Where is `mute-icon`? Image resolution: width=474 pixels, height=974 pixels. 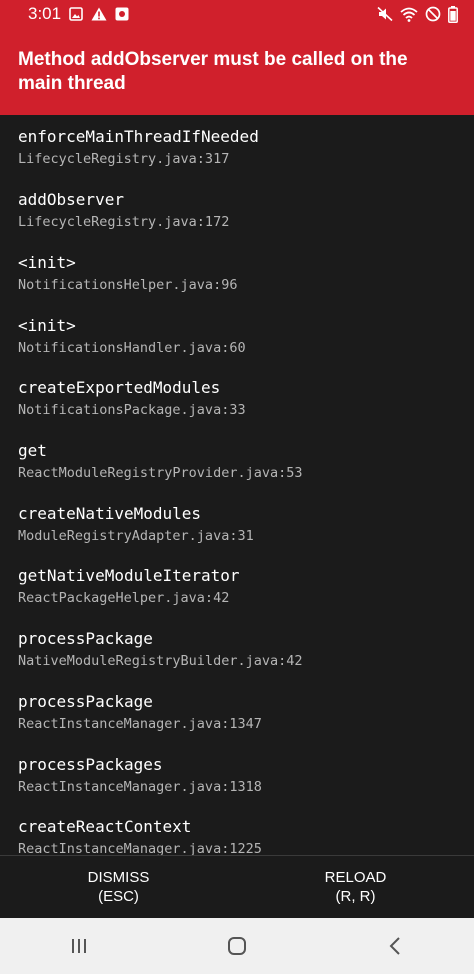
mute-icon is located at coordinates (385, 14).